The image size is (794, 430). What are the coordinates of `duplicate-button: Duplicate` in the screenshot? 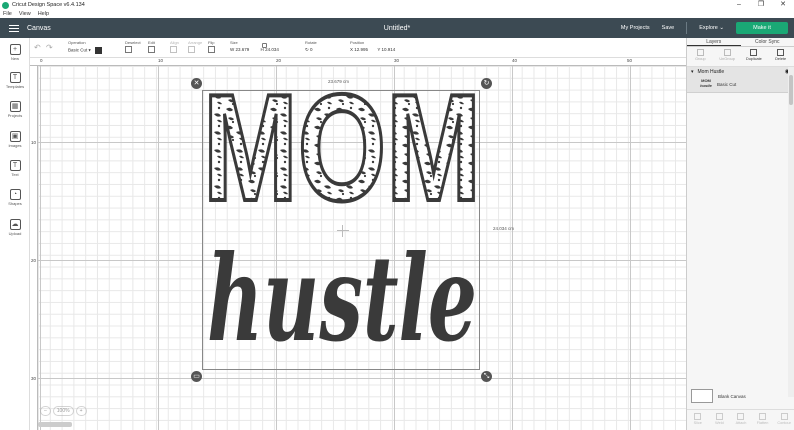 It's located at (754, 56).